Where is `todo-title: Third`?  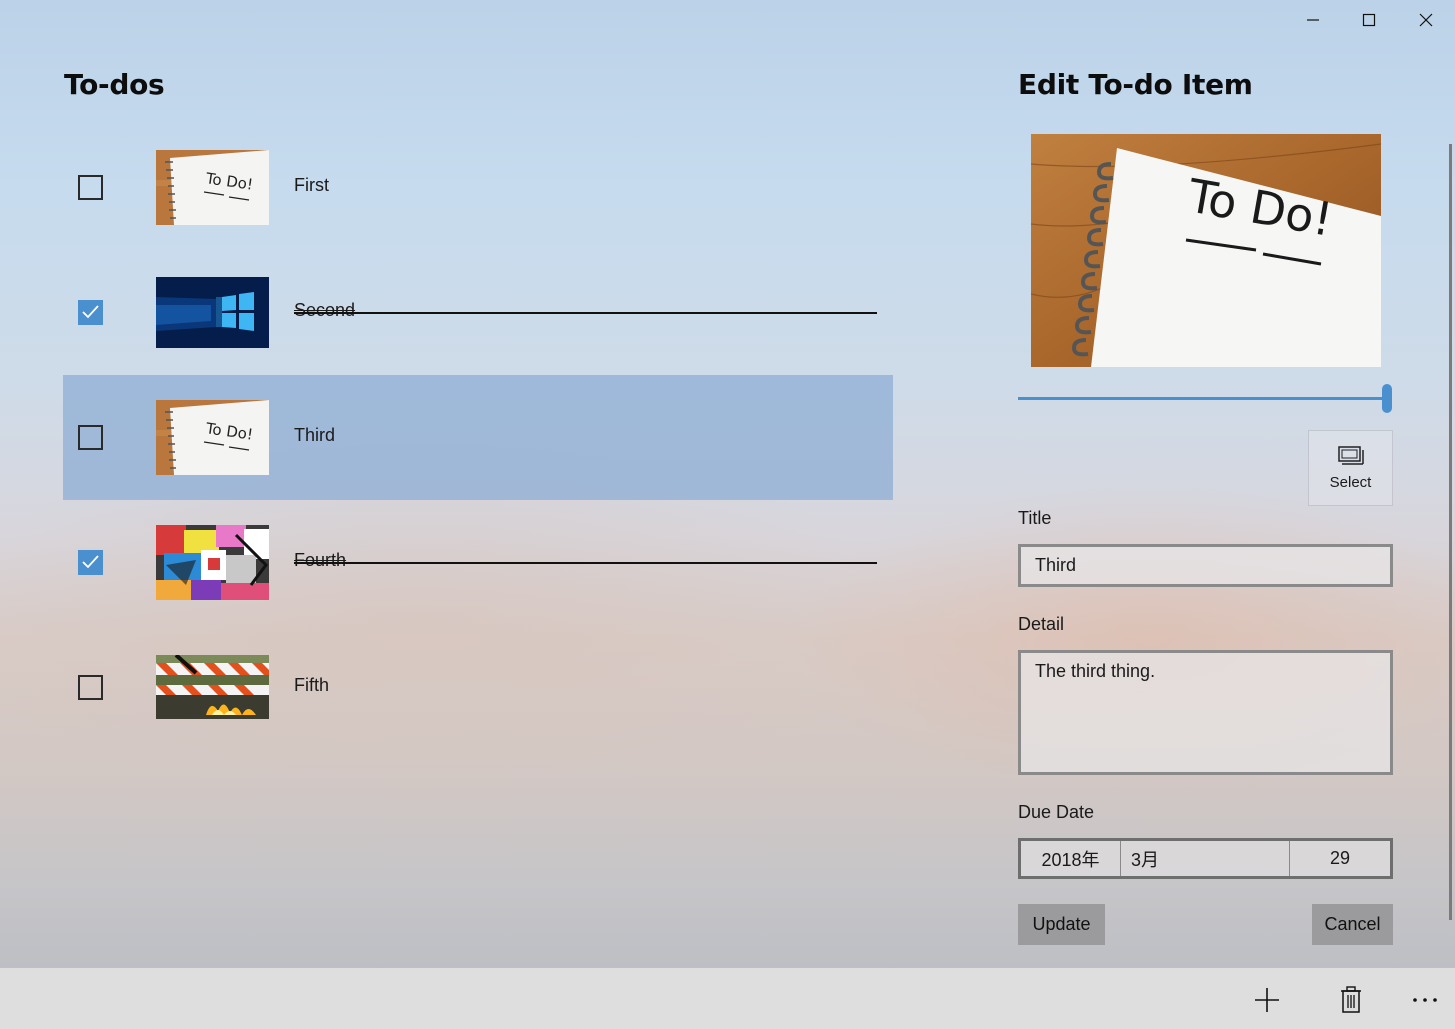
todo-title: Third is located at coordinates (315, 435).